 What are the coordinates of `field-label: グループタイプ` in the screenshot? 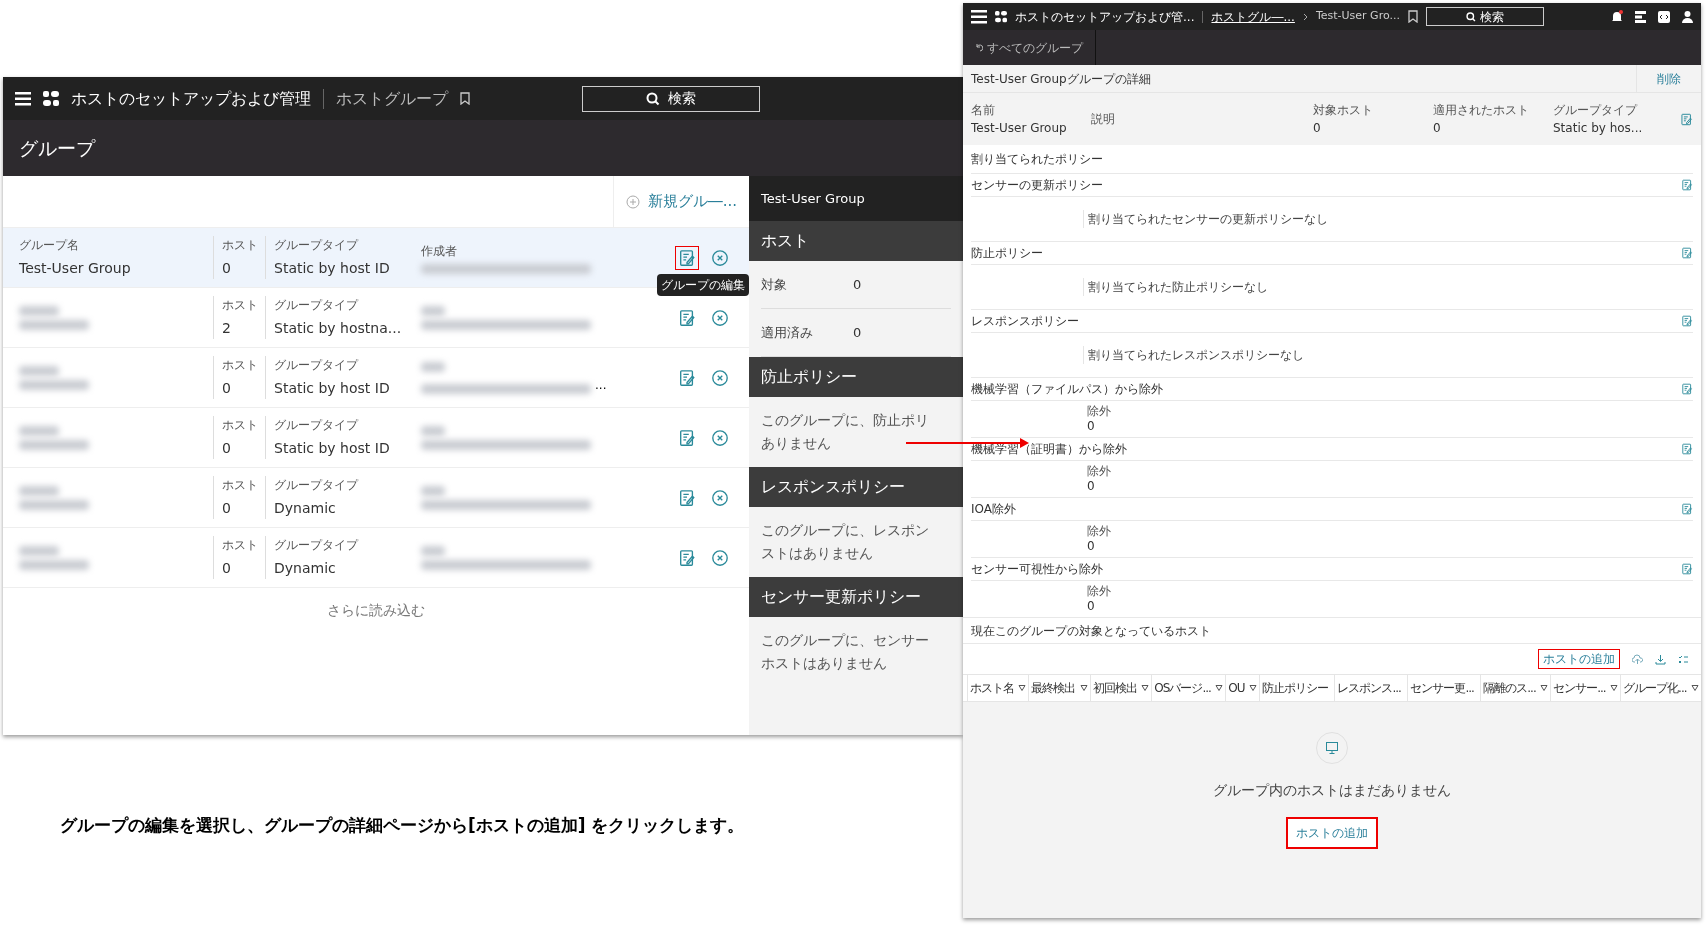 It's located at (1596, 110).